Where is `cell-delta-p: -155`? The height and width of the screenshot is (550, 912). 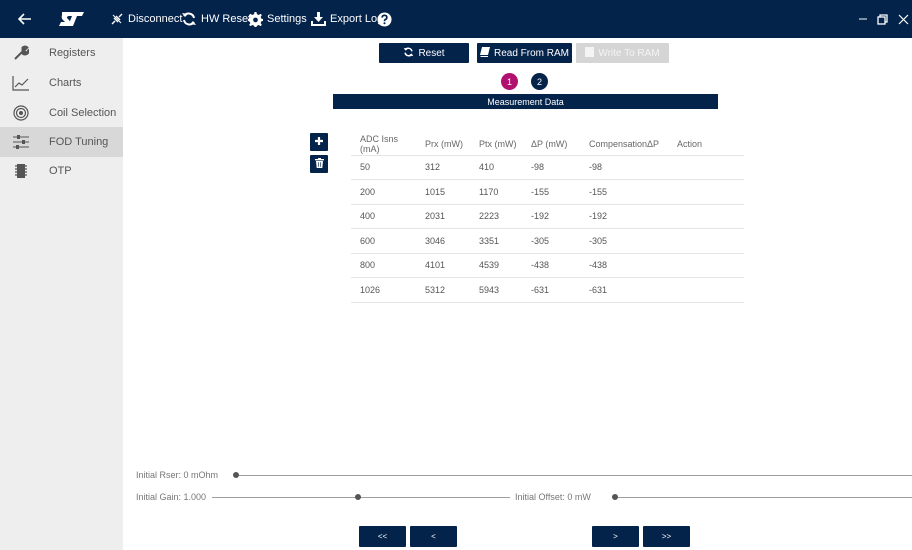
cell-delta-p: -155 is located at coordinates (551, 191).